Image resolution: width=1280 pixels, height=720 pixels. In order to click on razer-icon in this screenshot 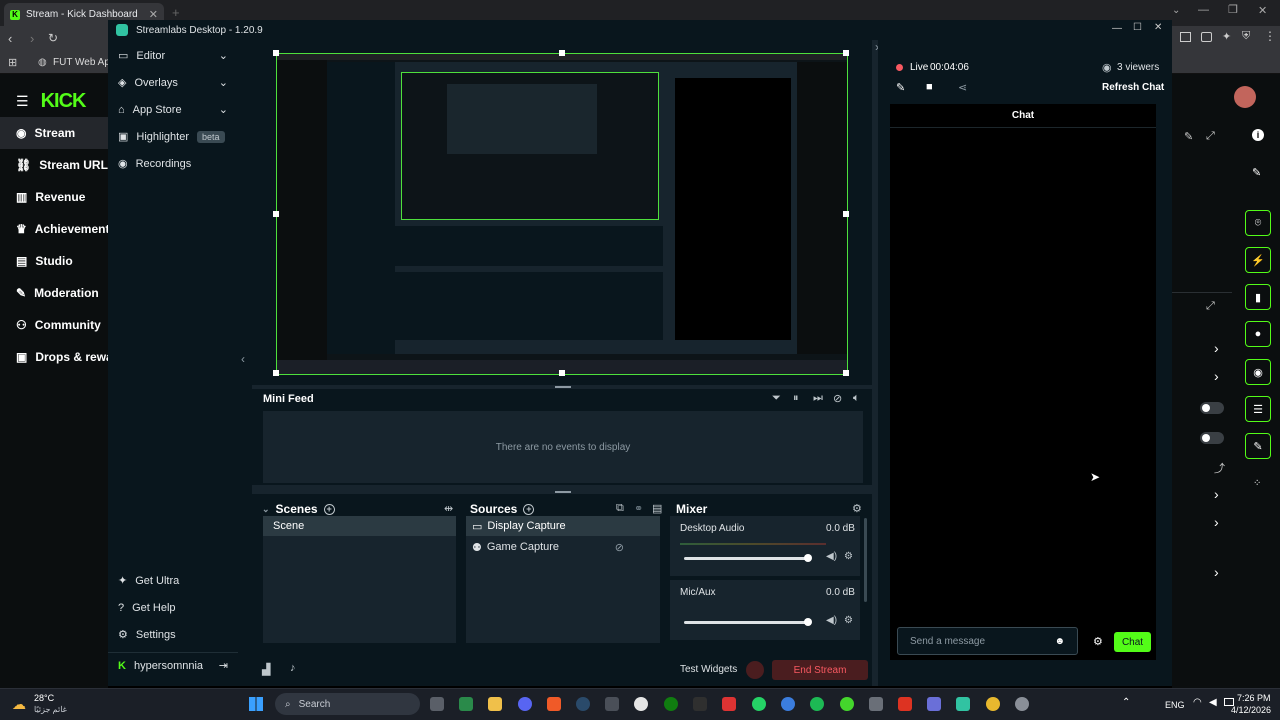, I will do `click(847, 704)`.